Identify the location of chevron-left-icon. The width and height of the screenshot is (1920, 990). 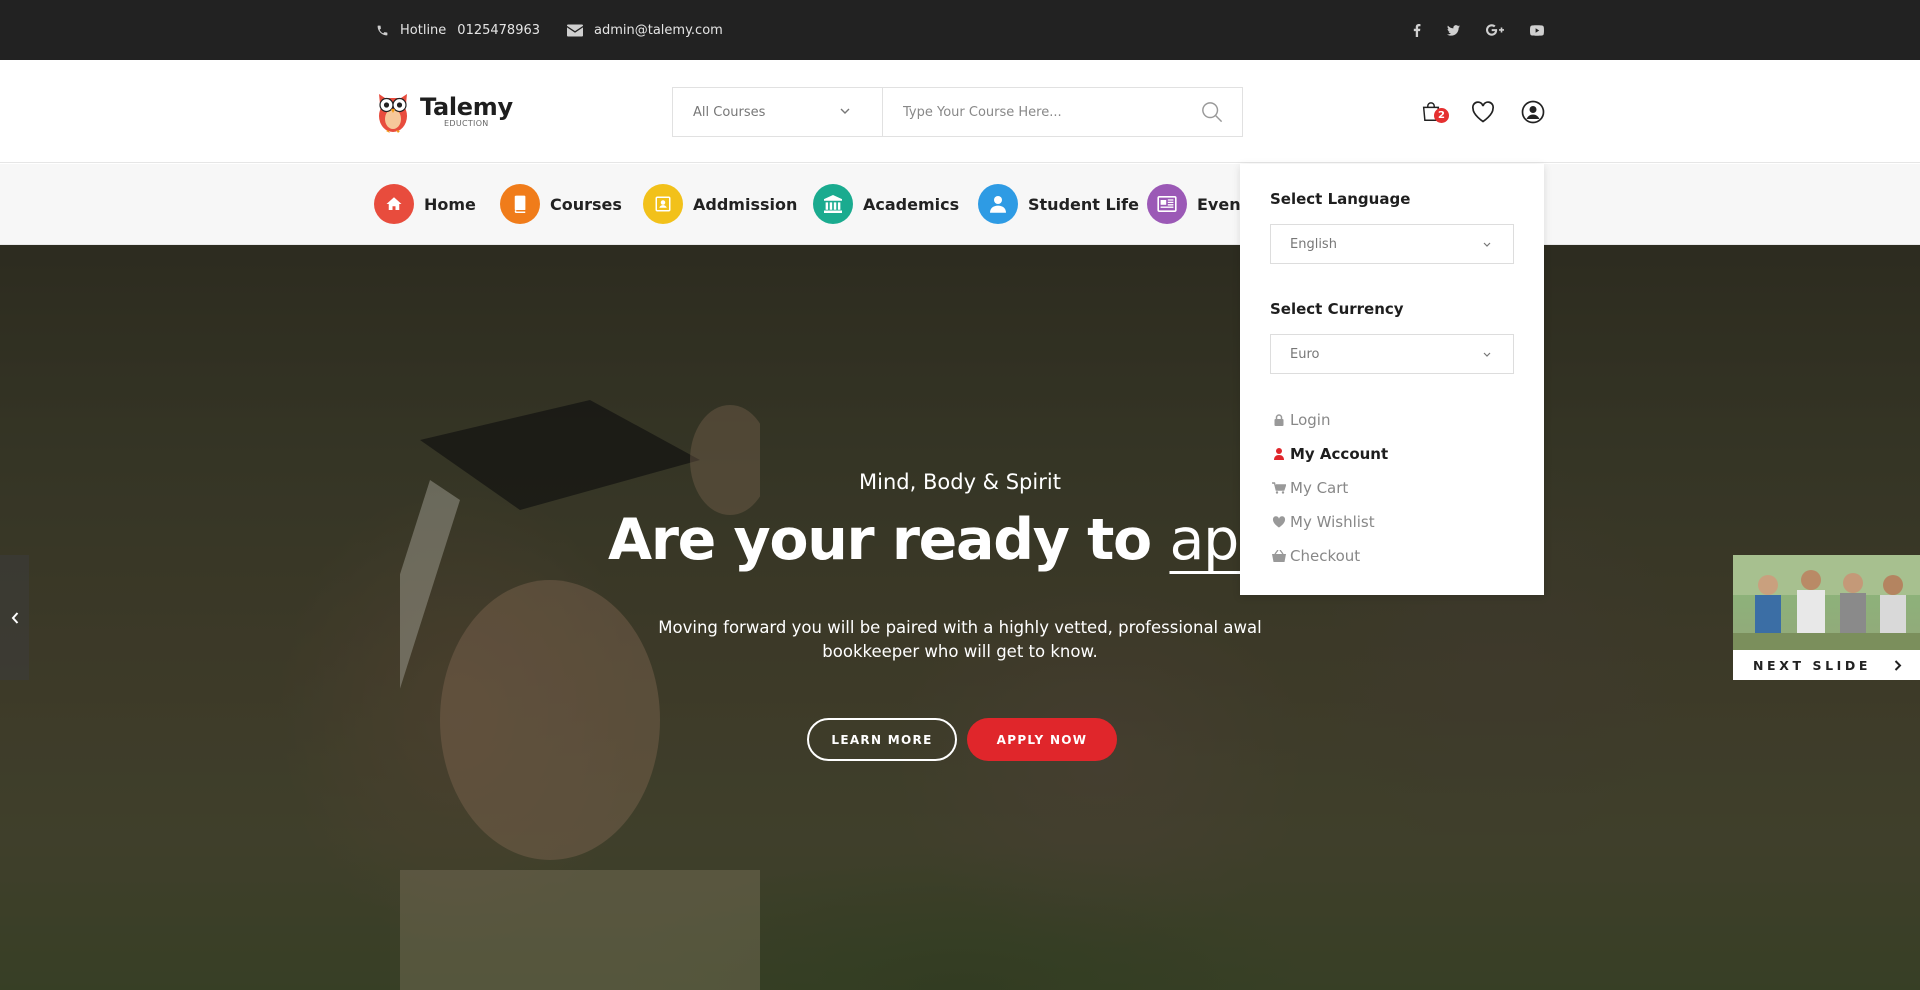
(14, 617).